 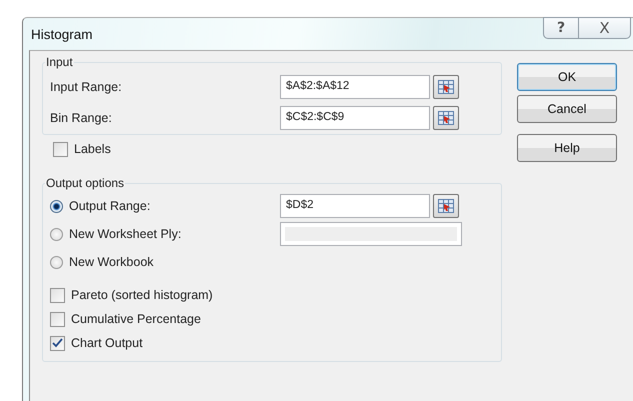 I want to click on field-label: Input Range:, so click(x=86, y=87).